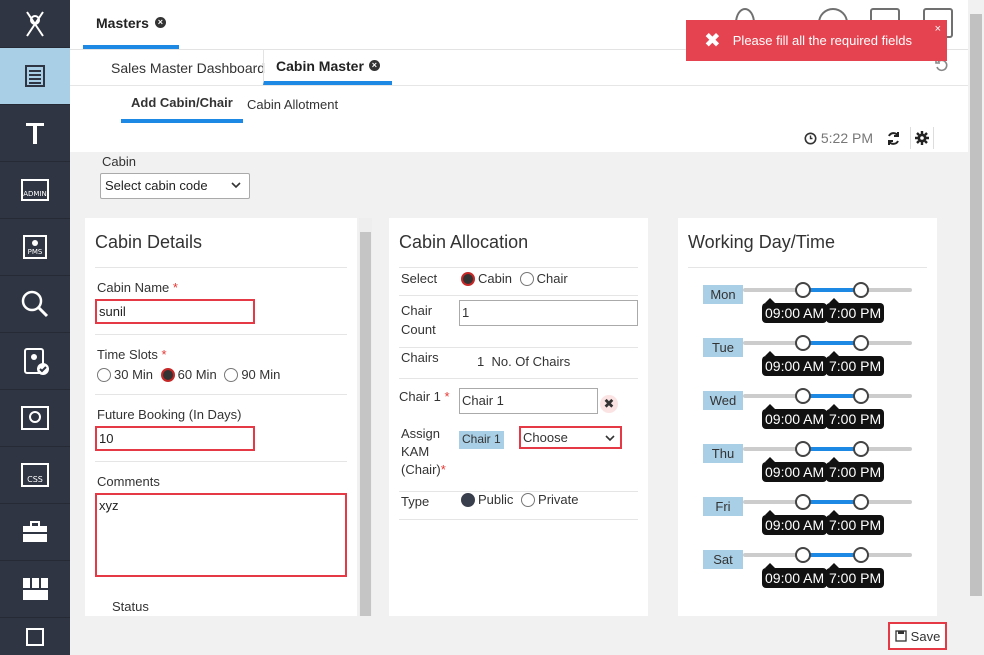 The image size is (984, 655). Describe the element at coordinates (861, 396) in the screenshot. I see `end-handle-wed` at that location.